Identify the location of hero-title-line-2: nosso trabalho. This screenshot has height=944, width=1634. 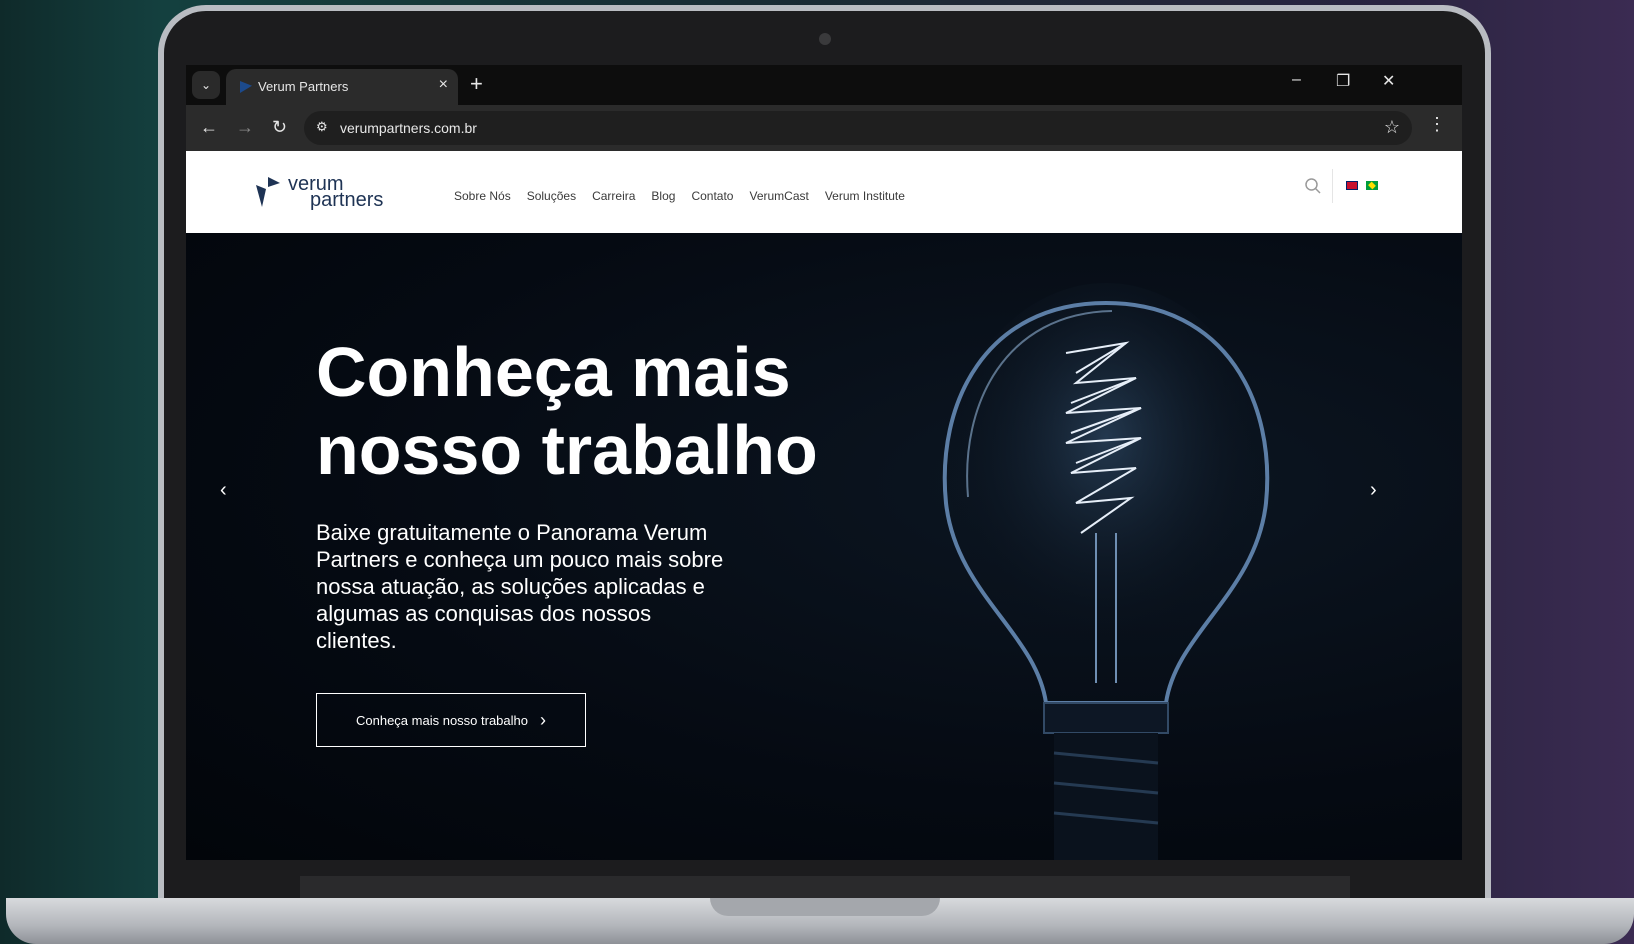
(567, 450).